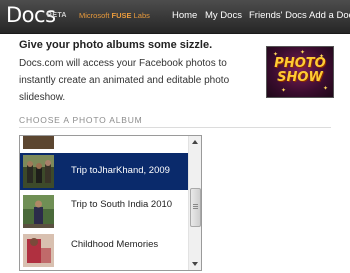 This screenshot has height=273, width=350. I want to click on promo-text-line1: PHOTO, so click(300, 63).